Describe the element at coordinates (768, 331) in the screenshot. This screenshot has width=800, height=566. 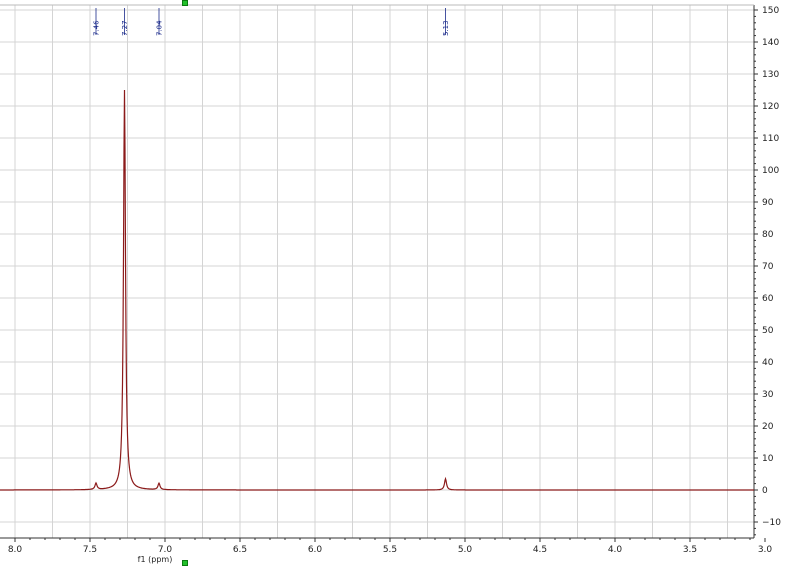
I see `y-tick-label: 50` at that location.